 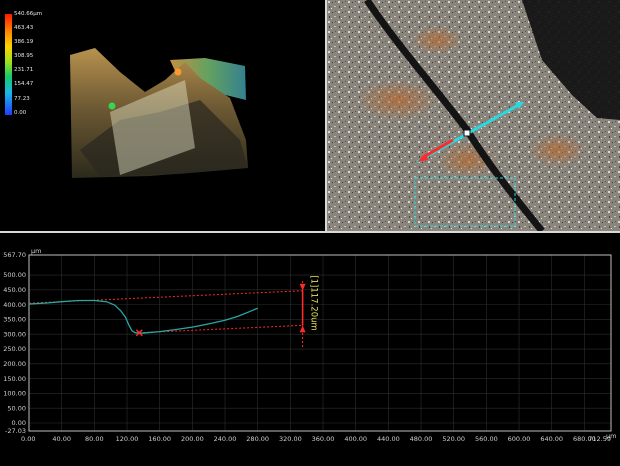 What do you see at coordinates (61, 439) in the screenshot?
I see `x-tick-label: 40.00` at bounding box center [61, 439].